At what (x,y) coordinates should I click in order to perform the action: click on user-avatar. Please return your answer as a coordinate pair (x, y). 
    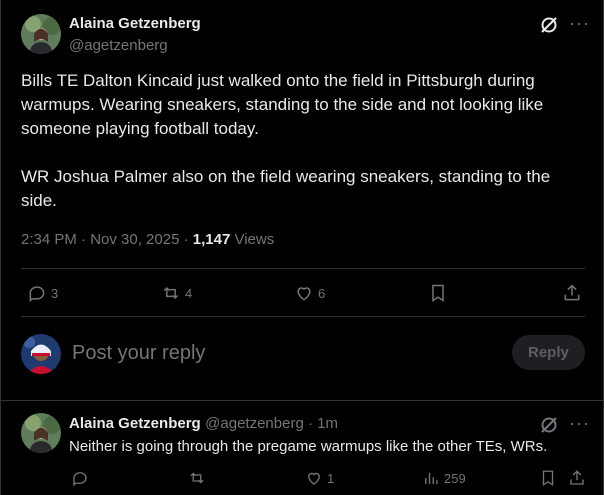
    Looking at the image, I should click on (41, 354).